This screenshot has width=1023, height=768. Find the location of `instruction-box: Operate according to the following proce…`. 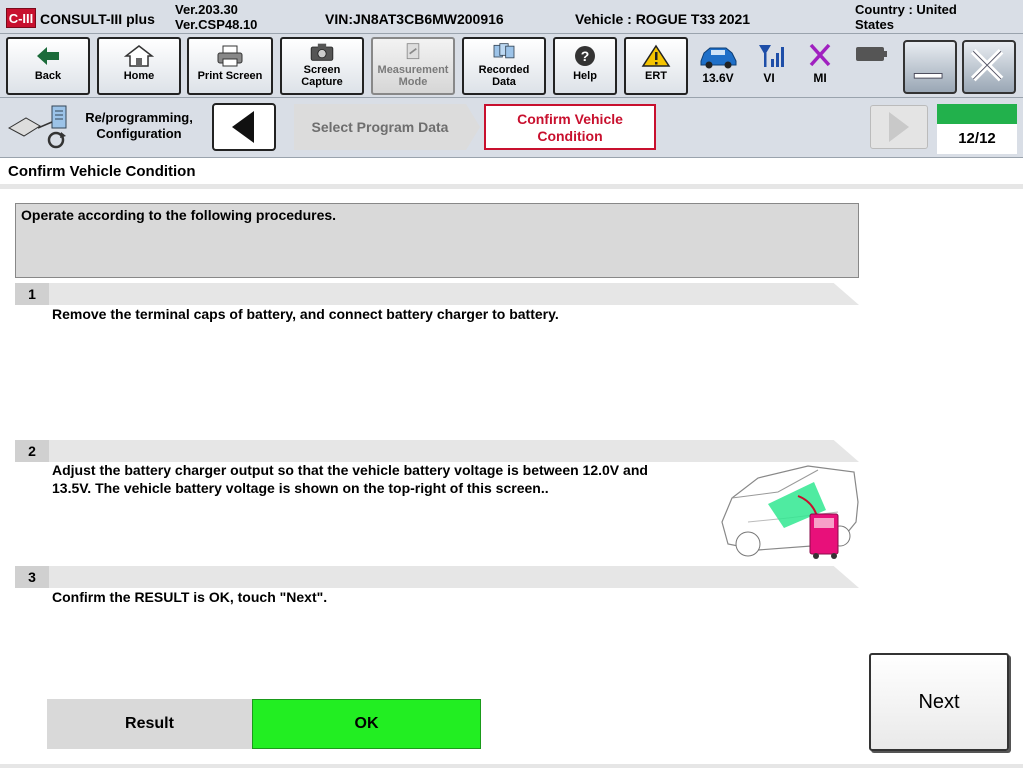

instruction-box: Operate according to the following proce… is located at coordinates (437, 240).